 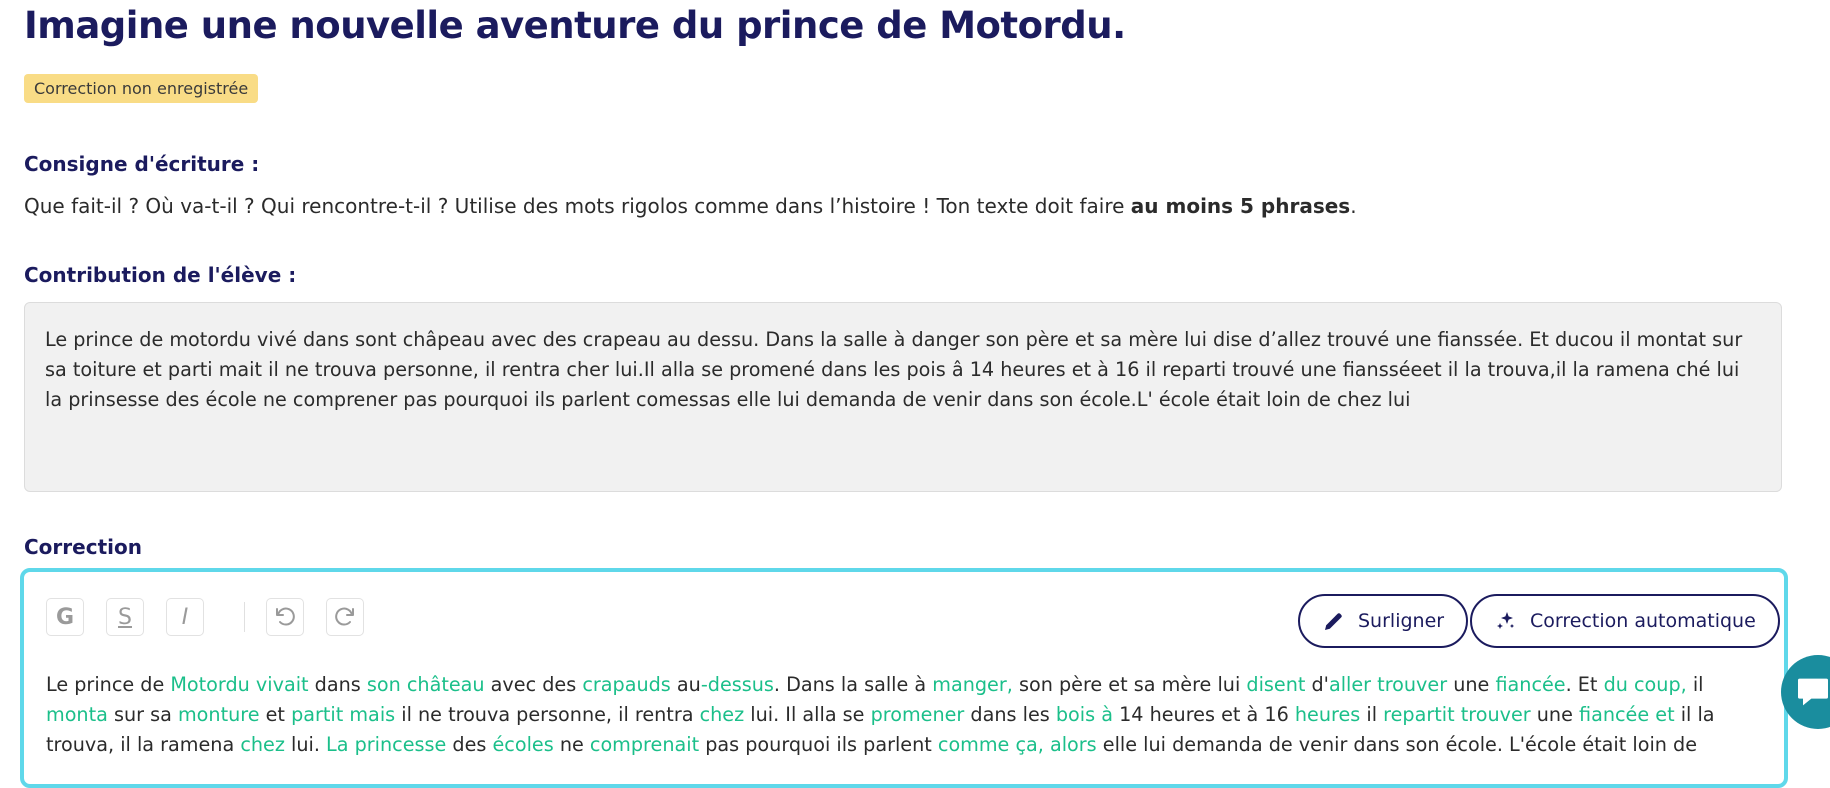 What do you see at coordinates (1530, 684) in the screenshot?
I see `correction-fix: fiancée` at bounding box center [1530, 684].